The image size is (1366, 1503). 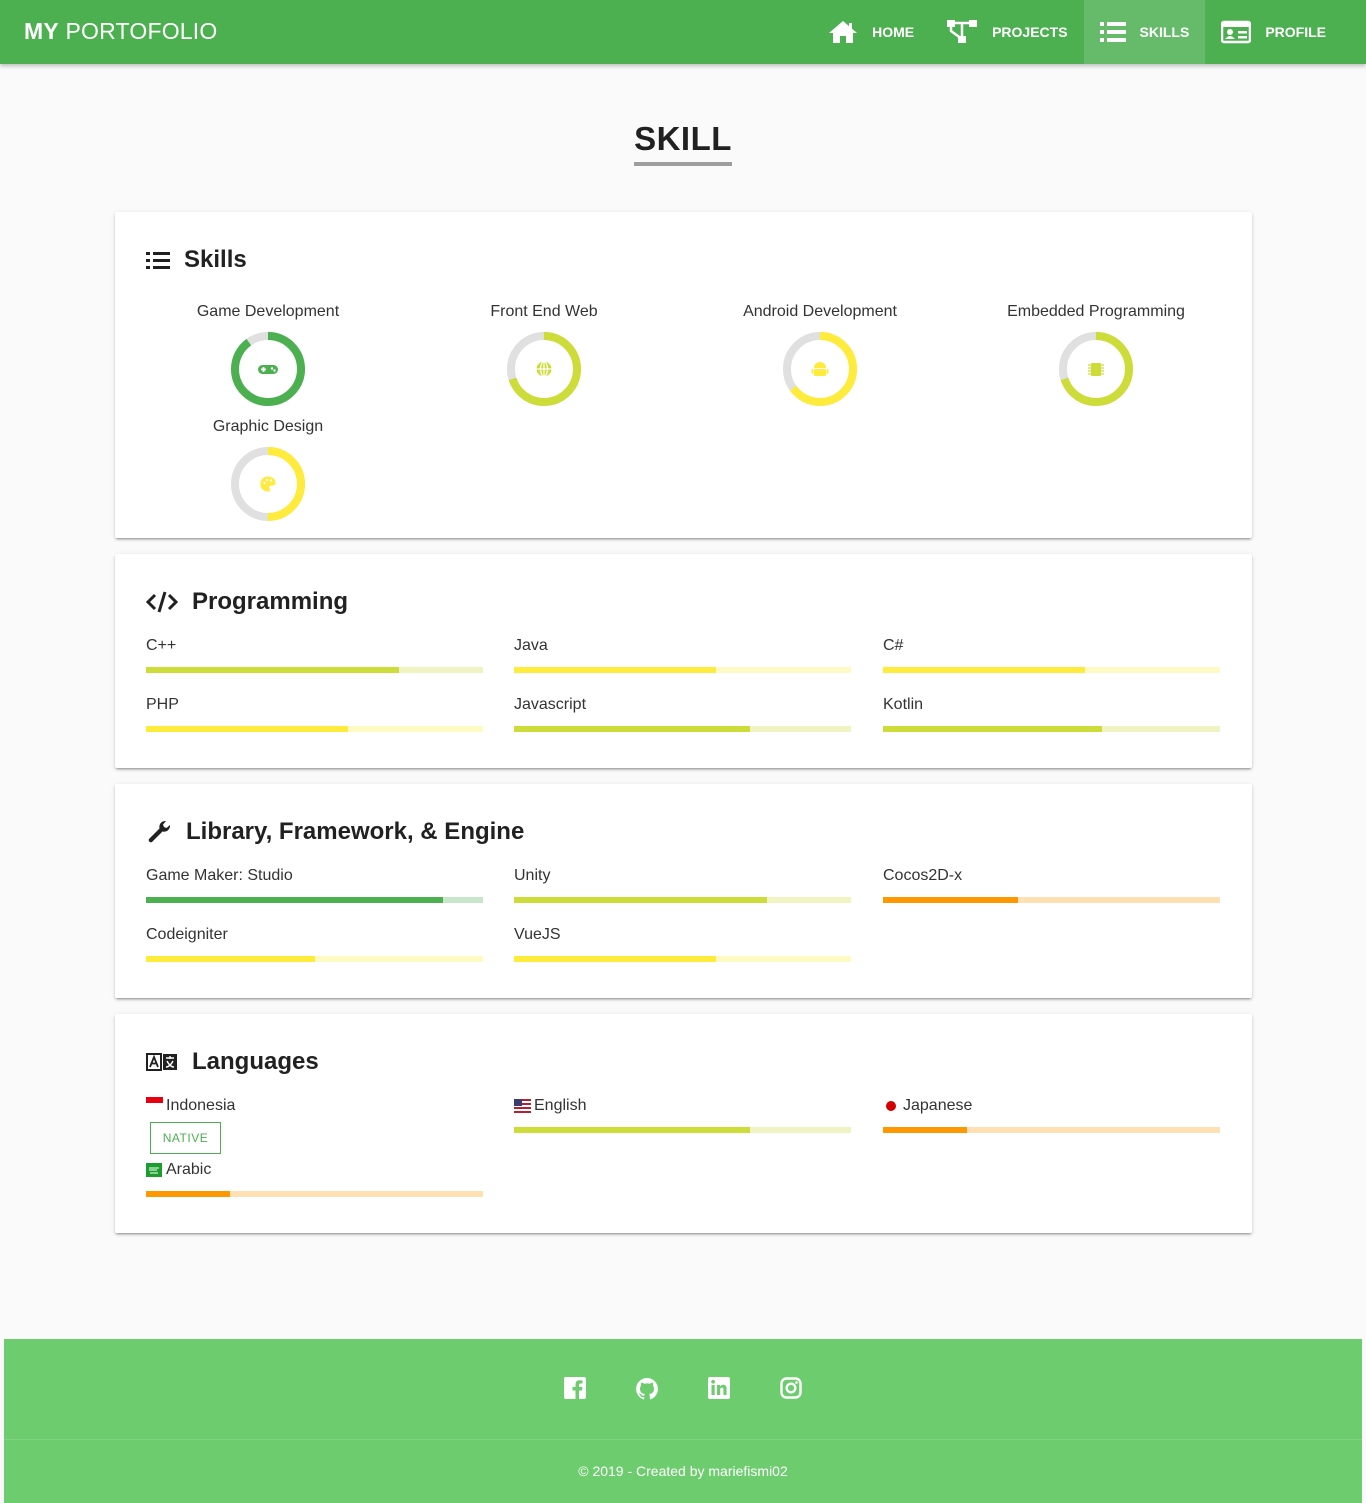 I want to click on brand-logo: MY PORTOFOLIO, so click(x=120, y=31).